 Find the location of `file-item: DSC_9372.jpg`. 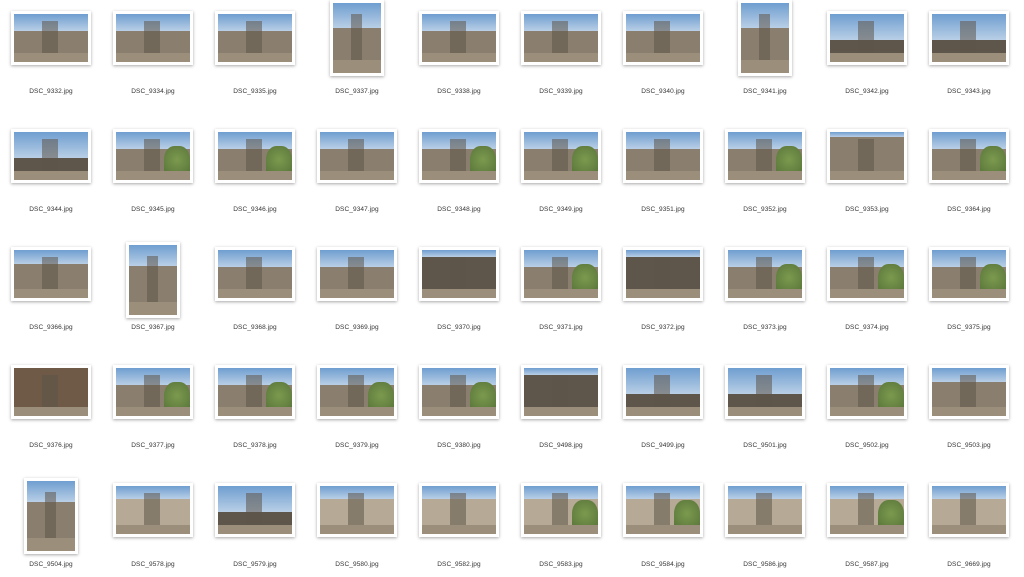

file-item: DSC_9372.jpg is located at coordinates (663, 301).